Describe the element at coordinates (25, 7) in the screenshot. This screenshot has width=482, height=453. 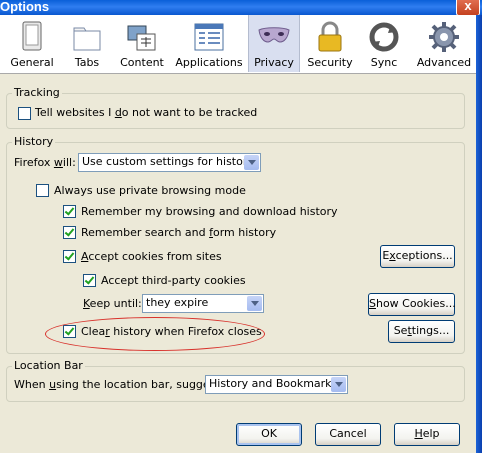
I see `window-title: Options` at that location.